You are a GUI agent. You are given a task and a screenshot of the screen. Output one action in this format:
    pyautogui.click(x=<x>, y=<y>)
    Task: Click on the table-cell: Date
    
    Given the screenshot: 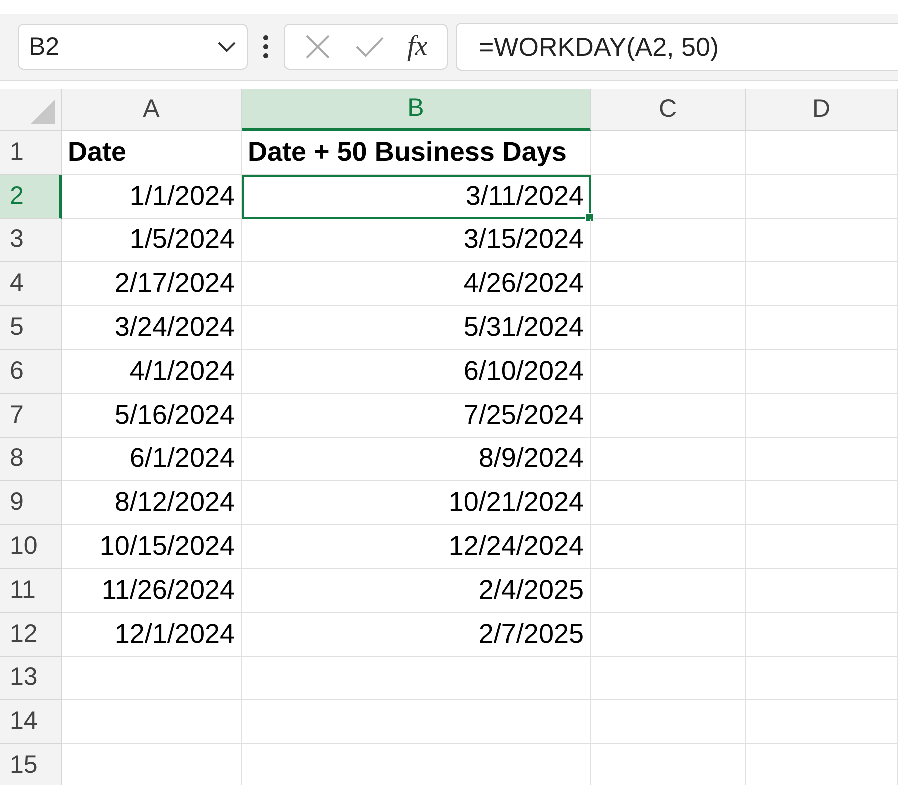 What is the action you would take?
    pyautogui.click(x=152, y=153)
    